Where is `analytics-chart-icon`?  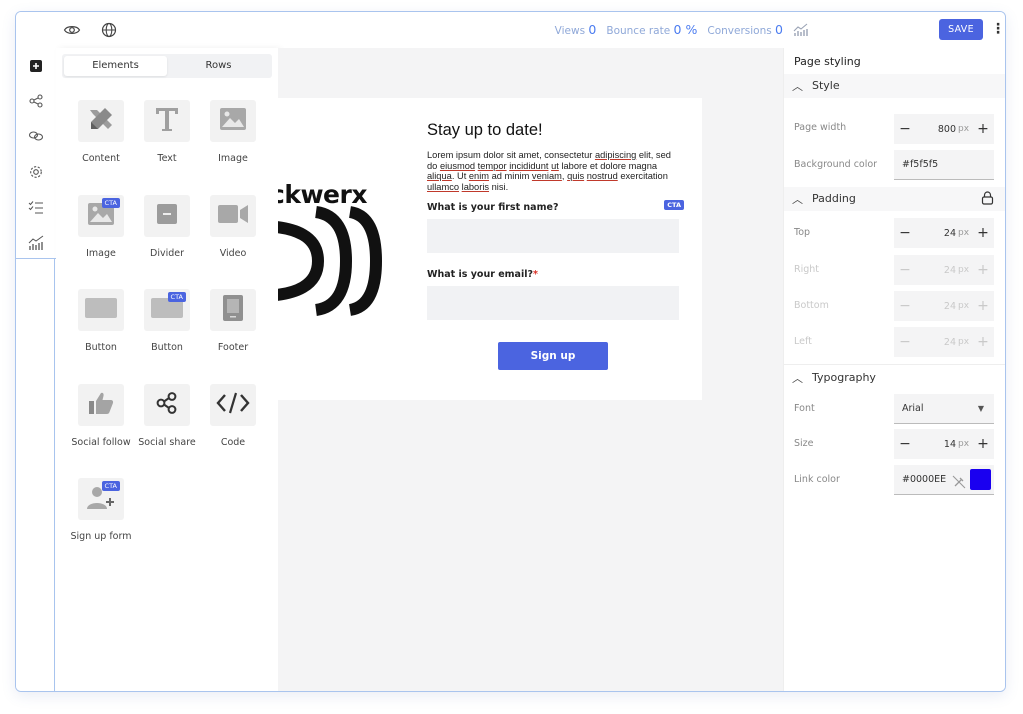 analytics-chart-icon is located at coordinates (801, 30).